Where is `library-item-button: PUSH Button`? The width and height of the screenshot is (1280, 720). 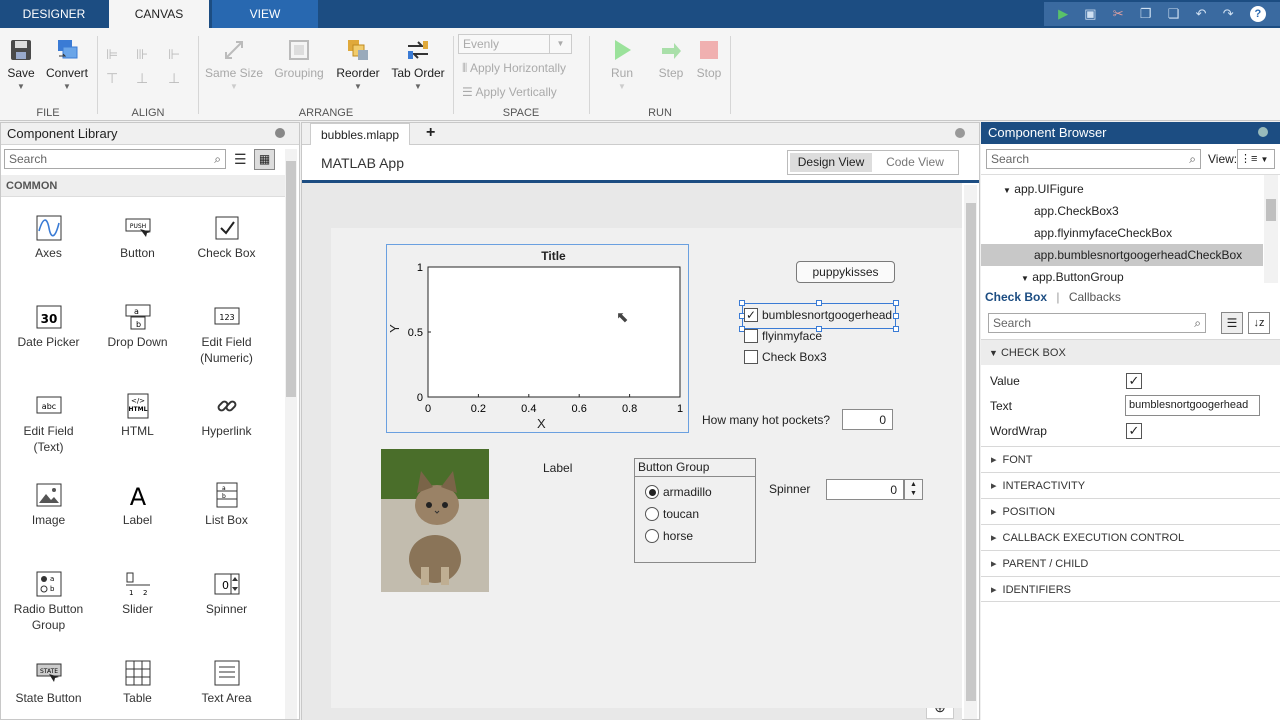
library-item-button: PUSH Button is located at coordinates (137, 238).